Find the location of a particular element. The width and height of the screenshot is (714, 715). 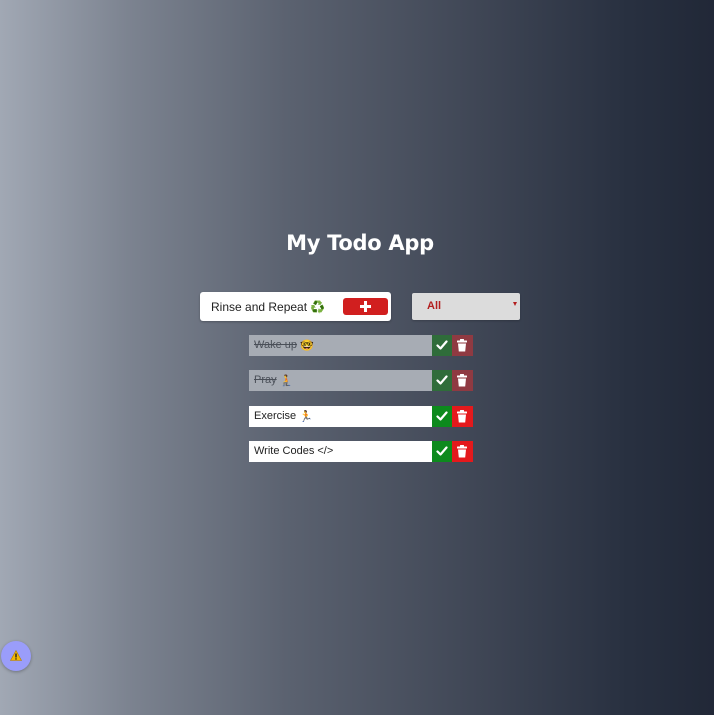

todo-label: Exercise is located at coordinates (275, 415).